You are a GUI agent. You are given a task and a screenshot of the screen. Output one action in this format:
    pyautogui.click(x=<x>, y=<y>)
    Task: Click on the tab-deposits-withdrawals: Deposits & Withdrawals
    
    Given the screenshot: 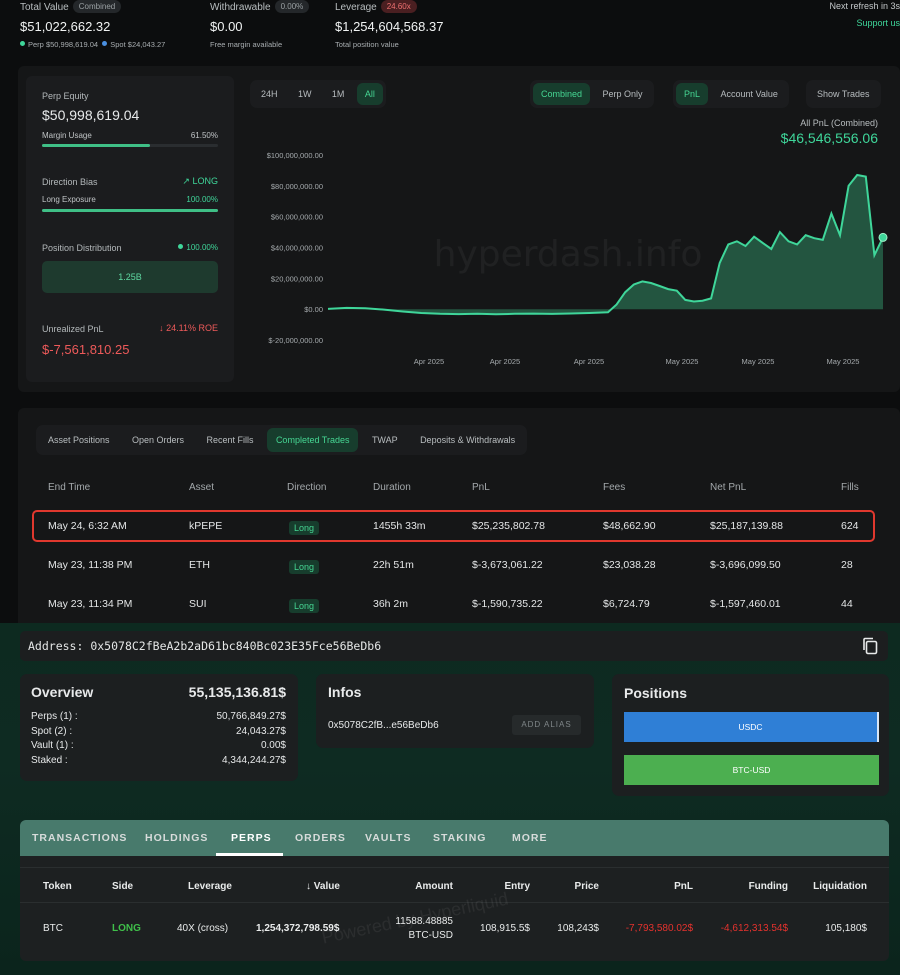 What is the action you would take?
    pyautogui.click(x=467, y=440)
    